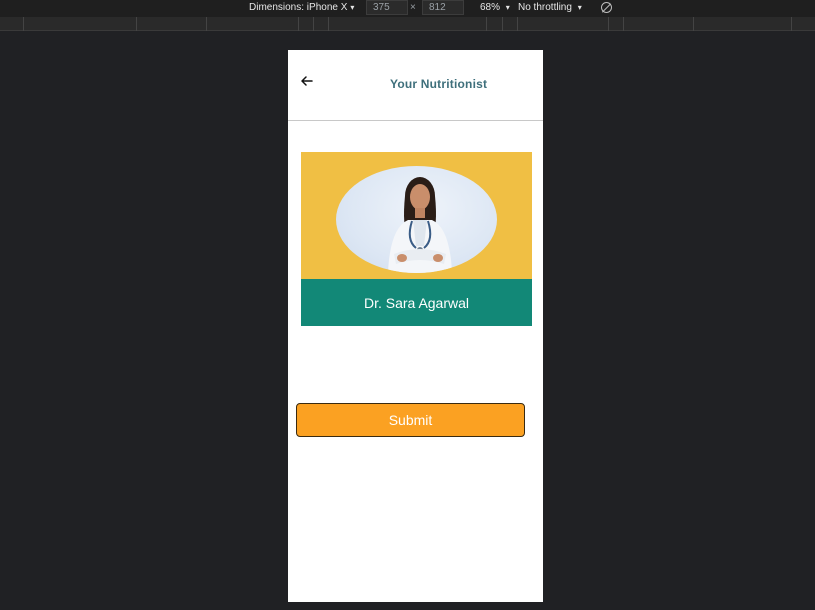 Image resolution: width=815 pixels, height=610 pixels. Describe the element at coordinates (439, 84) in the screenshot. I see `page-title: Your Nutritionist` at that location.